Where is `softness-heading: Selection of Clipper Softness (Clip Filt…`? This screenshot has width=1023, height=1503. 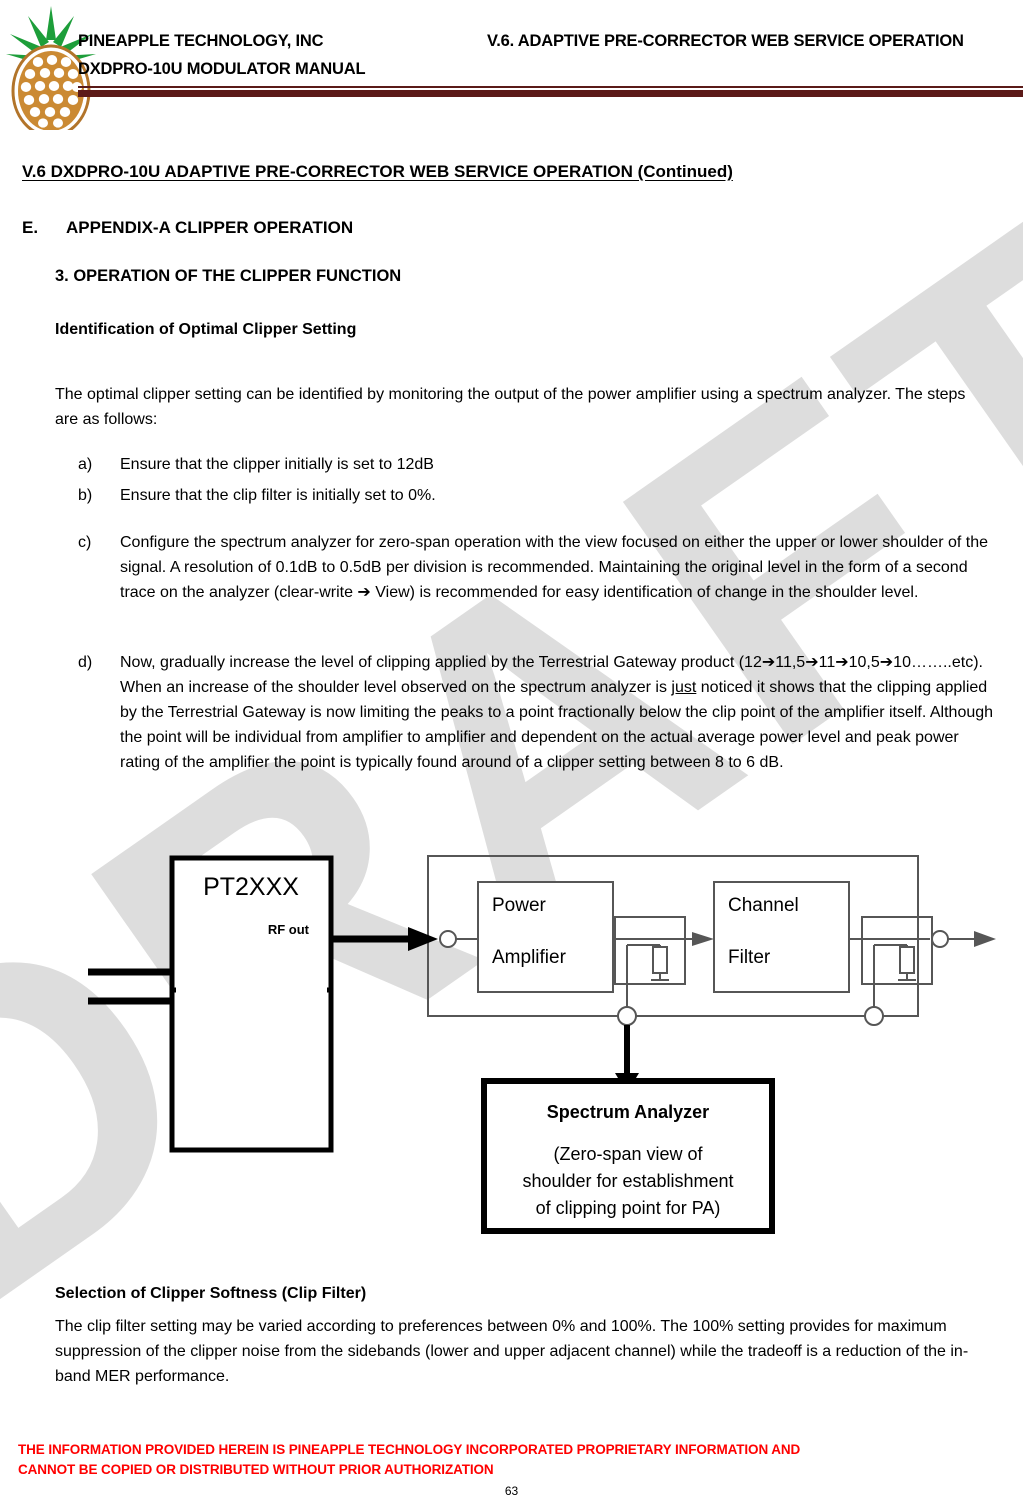
softness-heading: Selection of Clipper Softness (Clip Filt… is located at coordinates (211, 1293).